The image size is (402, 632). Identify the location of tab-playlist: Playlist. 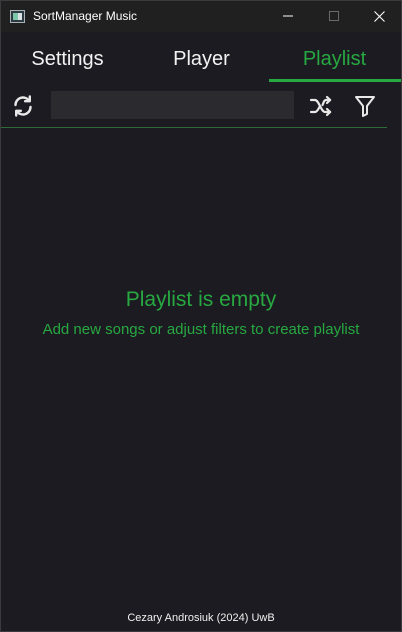
(334, 57).